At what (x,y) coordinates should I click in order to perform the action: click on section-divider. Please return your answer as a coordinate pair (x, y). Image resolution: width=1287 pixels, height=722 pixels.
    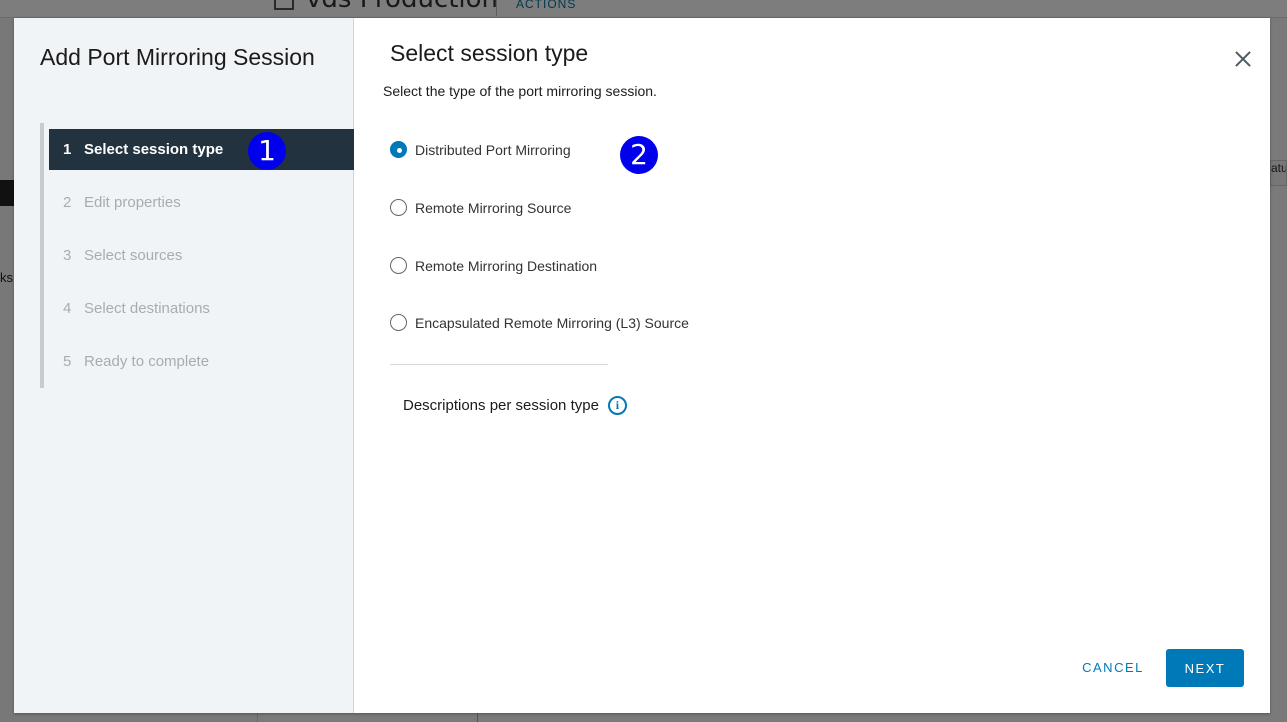
    Looking at the image, I should click on (499, 364).